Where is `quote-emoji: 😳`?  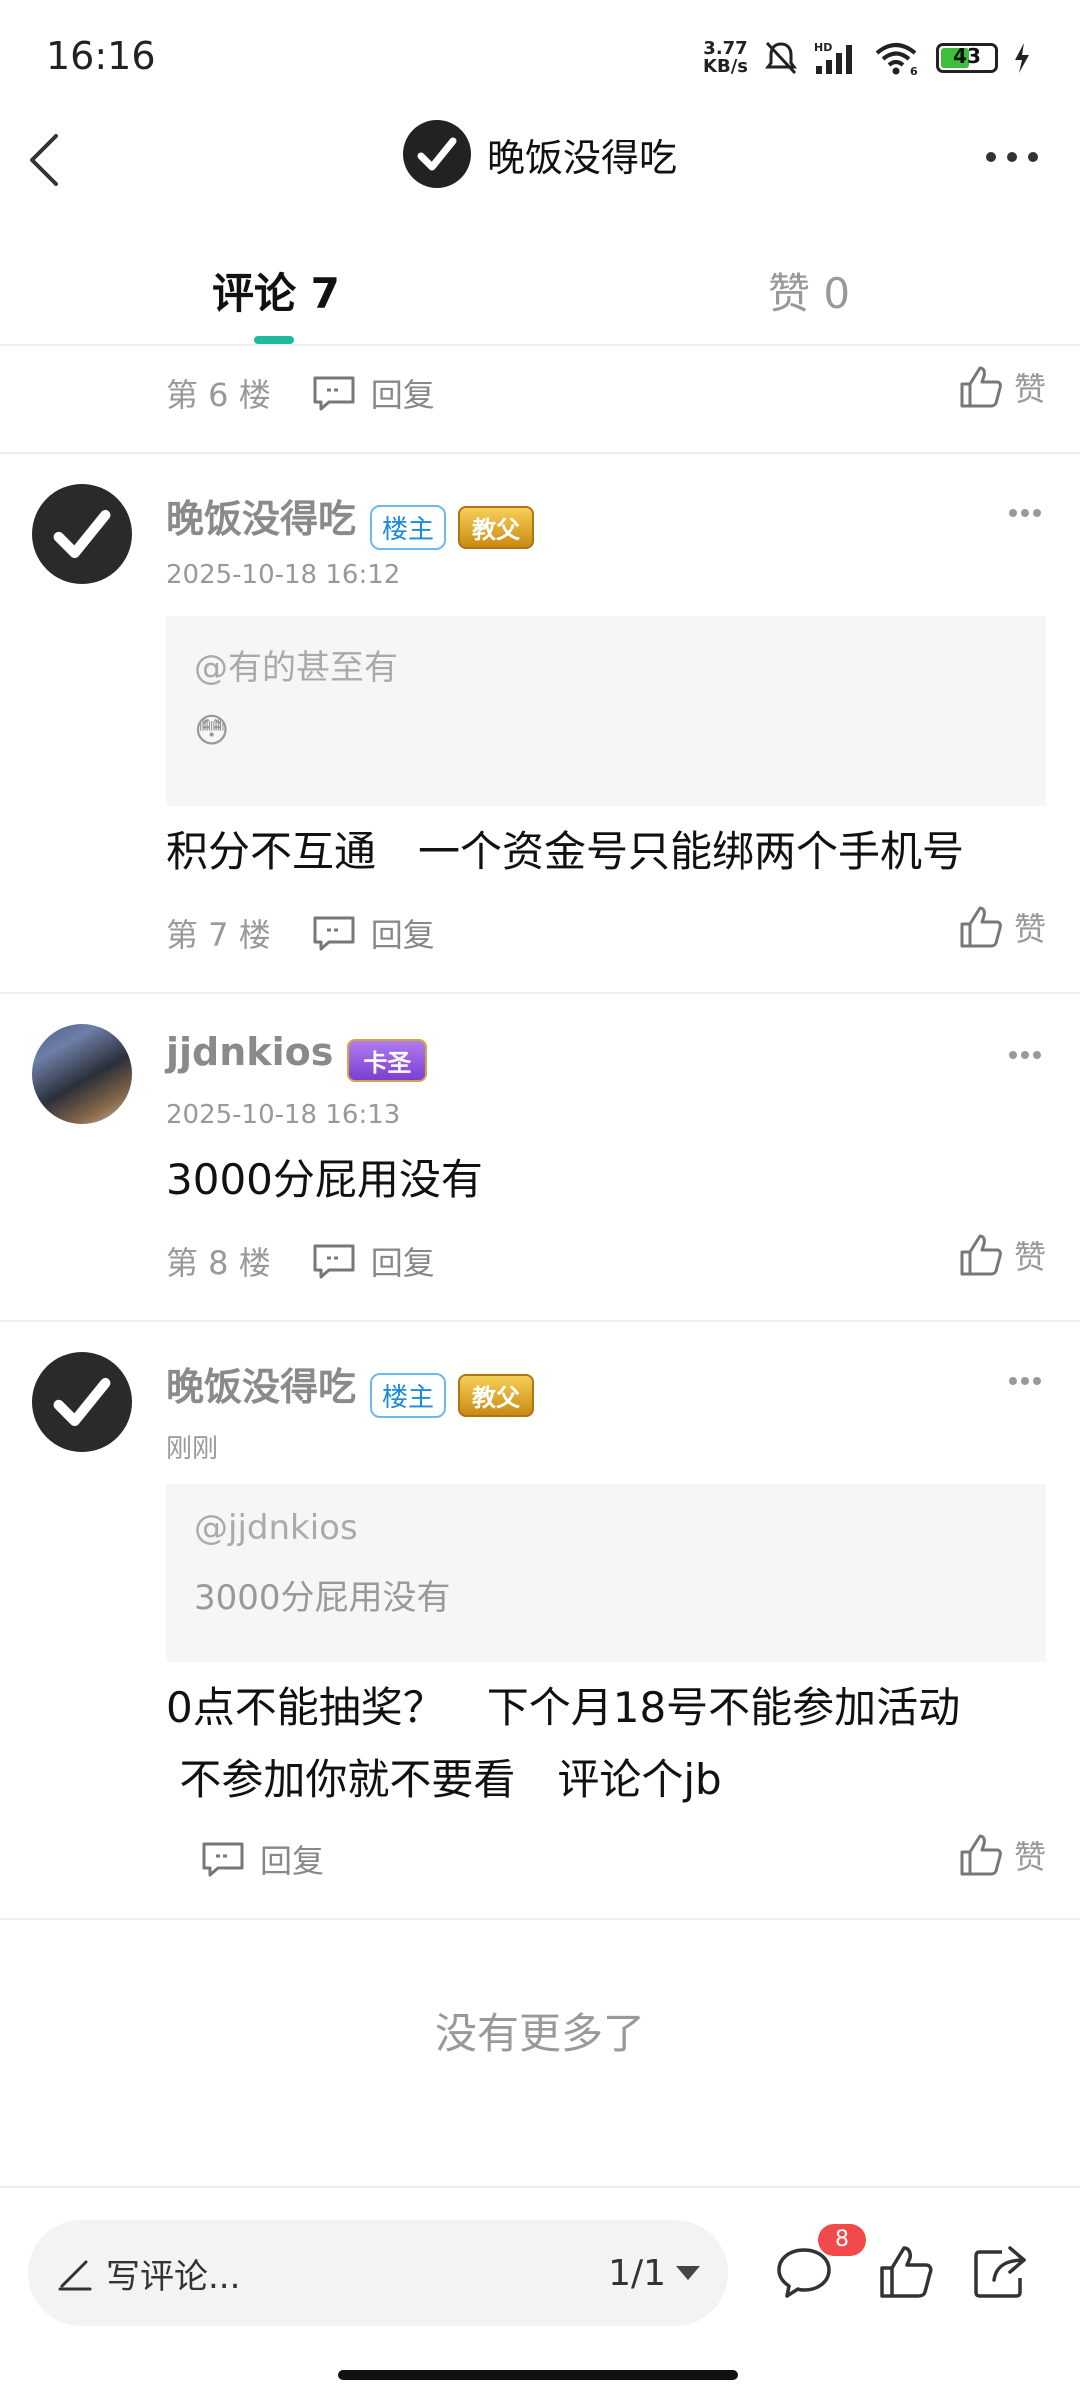 quote-emoji: 😳 is located at coordinates (212, 731).